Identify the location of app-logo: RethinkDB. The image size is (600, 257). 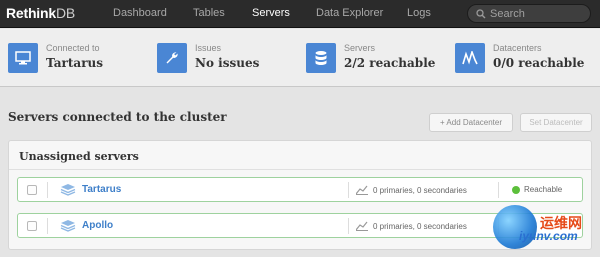
(40, 13).